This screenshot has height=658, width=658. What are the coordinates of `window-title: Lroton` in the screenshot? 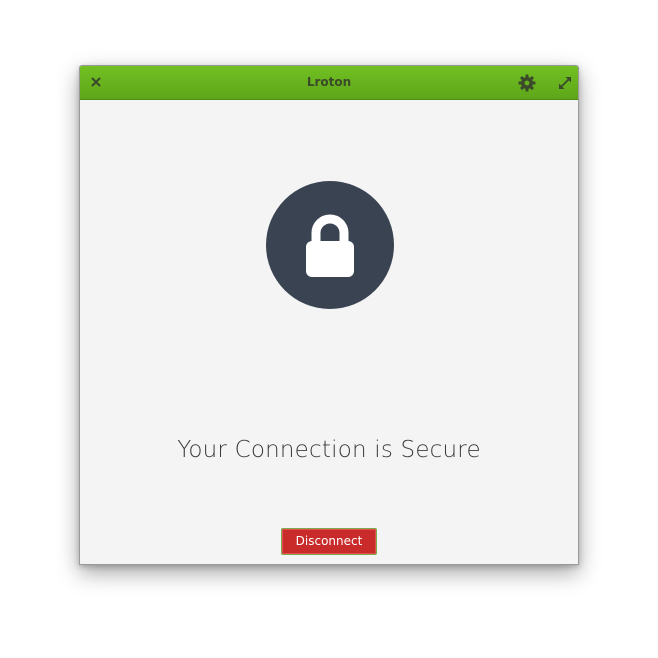 It's located at (329, 82).